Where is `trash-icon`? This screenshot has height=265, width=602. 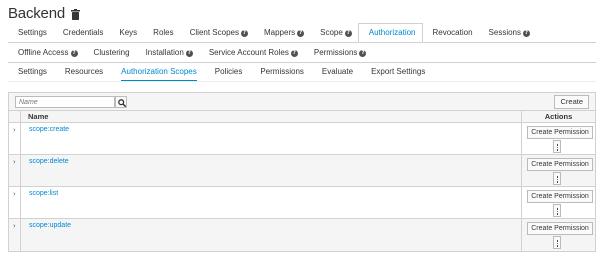 trash-icon is located at coordinates (75, 14).